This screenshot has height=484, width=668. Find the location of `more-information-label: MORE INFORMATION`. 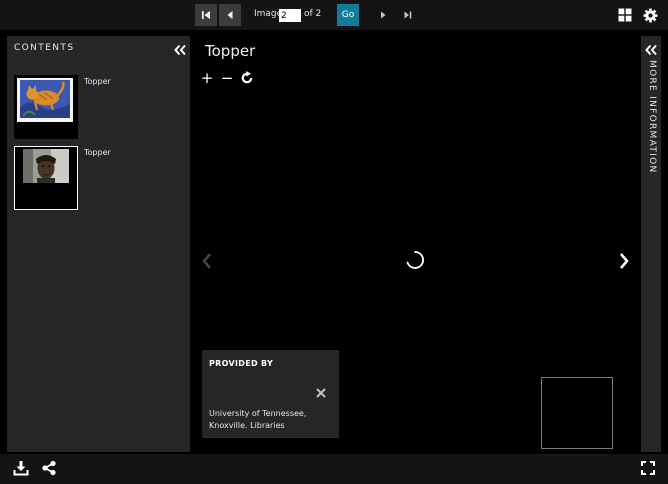

more-information-label: MORE INFORMATION is located at coordinates (652, 117).